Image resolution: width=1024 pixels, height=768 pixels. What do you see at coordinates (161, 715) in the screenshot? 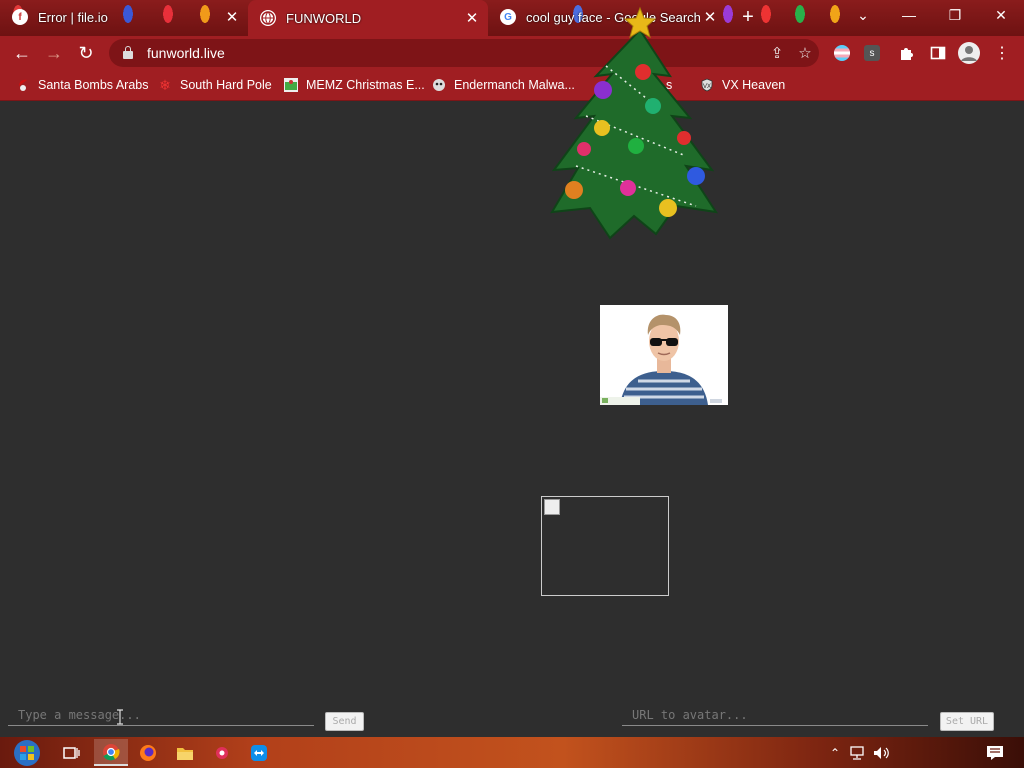
I see `message-input` at bounding box center [161, 715].